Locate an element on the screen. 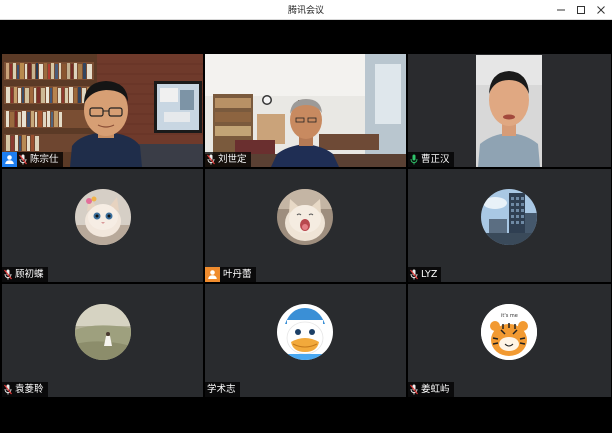  participant-name: 学术志 is located at coordinates (221, 389).